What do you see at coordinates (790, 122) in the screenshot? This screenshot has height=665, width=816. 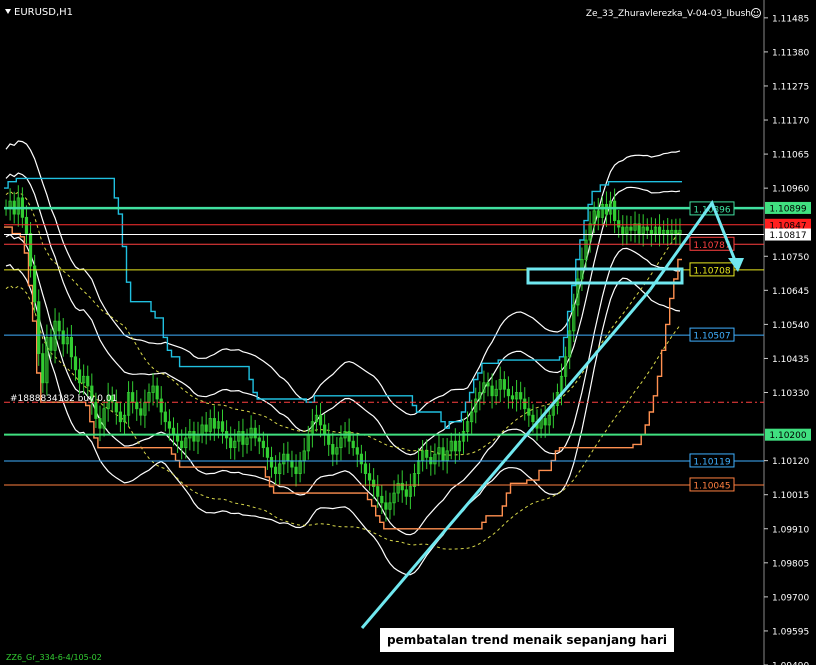 I see `y-tick-label: 1.11170` at bounding box center [790, 122].